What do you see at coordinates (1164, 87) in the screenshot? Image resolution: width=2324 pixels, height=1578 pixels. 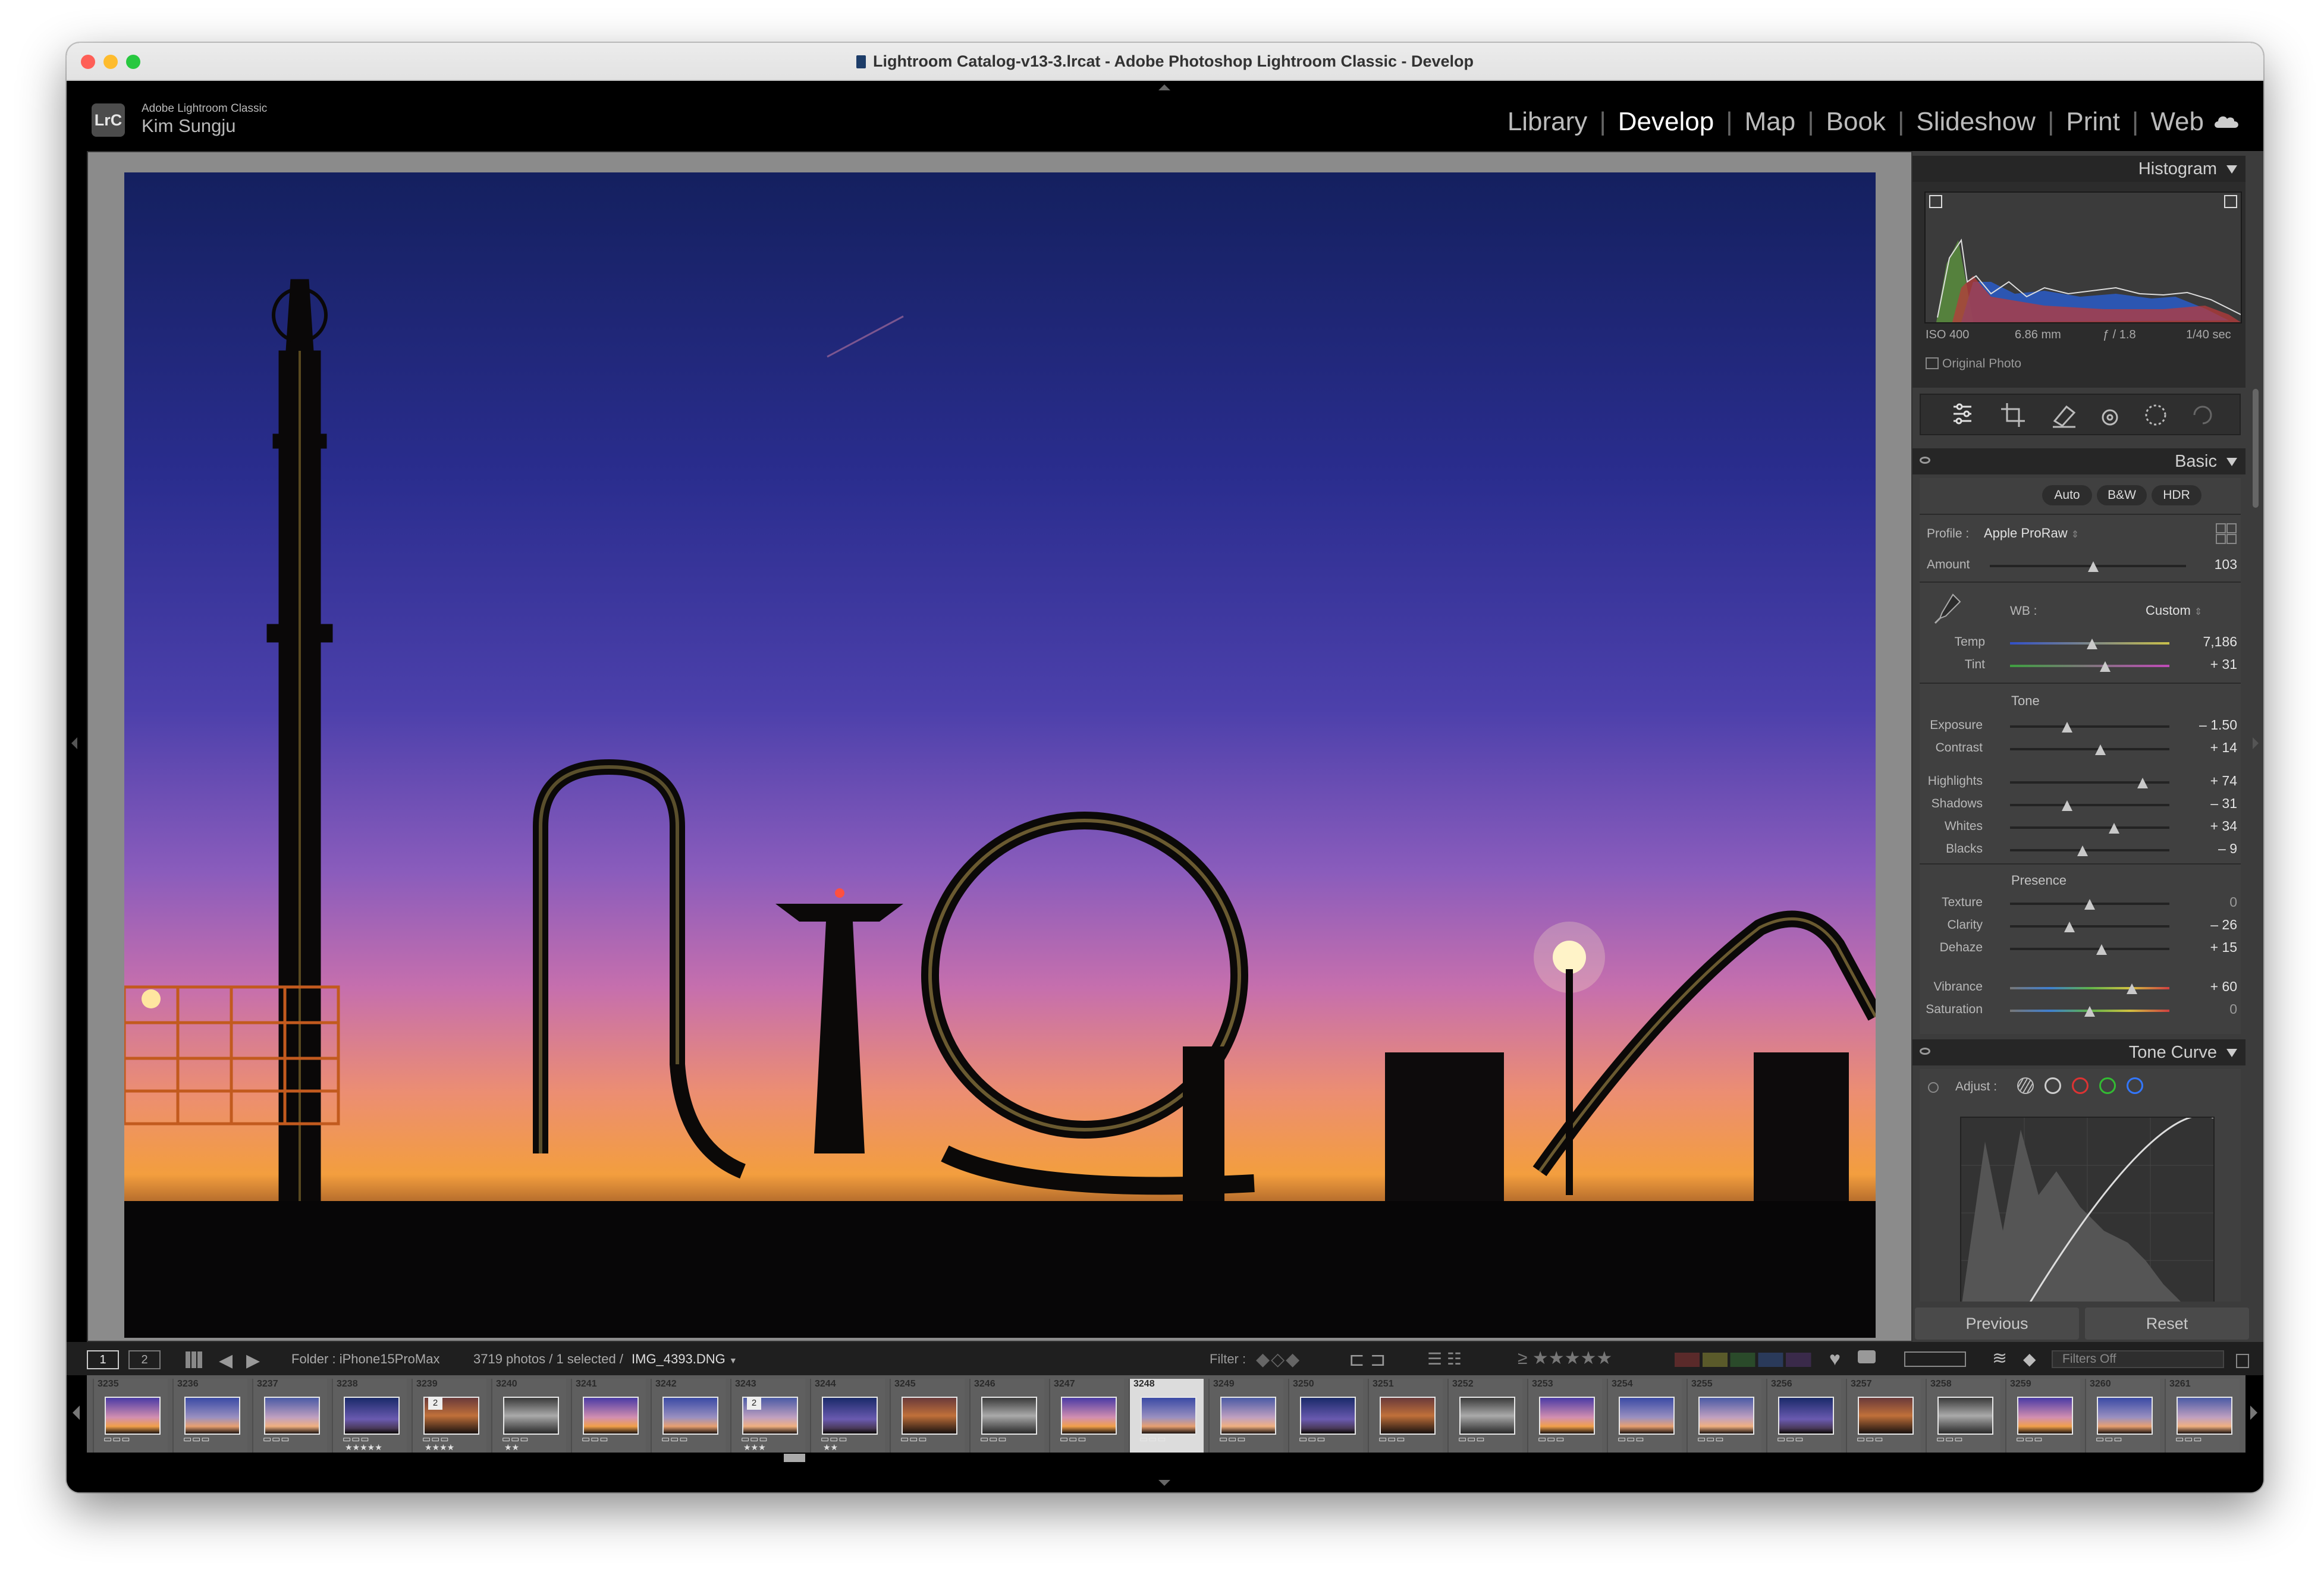 I see `collapse-top-panel-icon` at bounding box center [1164, 87].